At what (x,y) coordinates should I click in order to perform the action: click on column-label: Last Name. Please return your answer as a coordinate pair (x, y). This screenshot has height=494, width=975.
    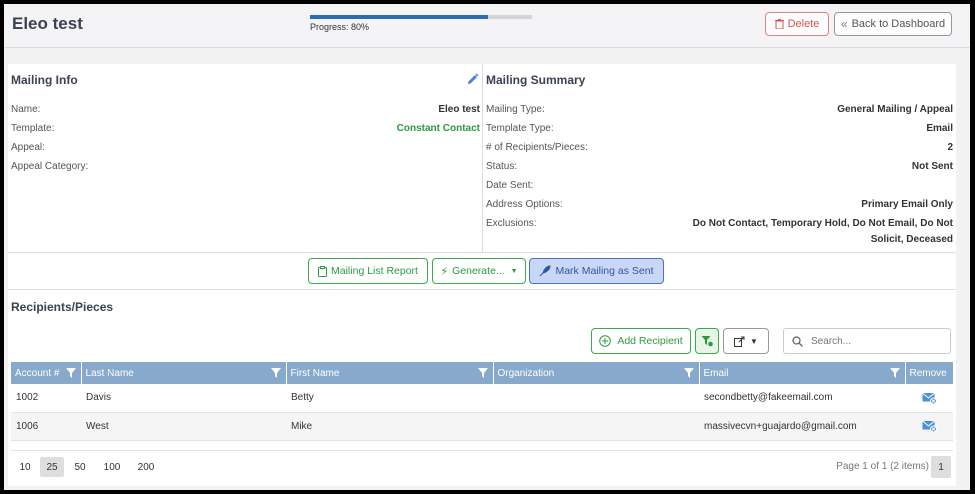
    Looking at the image, I should click on (109, 373).